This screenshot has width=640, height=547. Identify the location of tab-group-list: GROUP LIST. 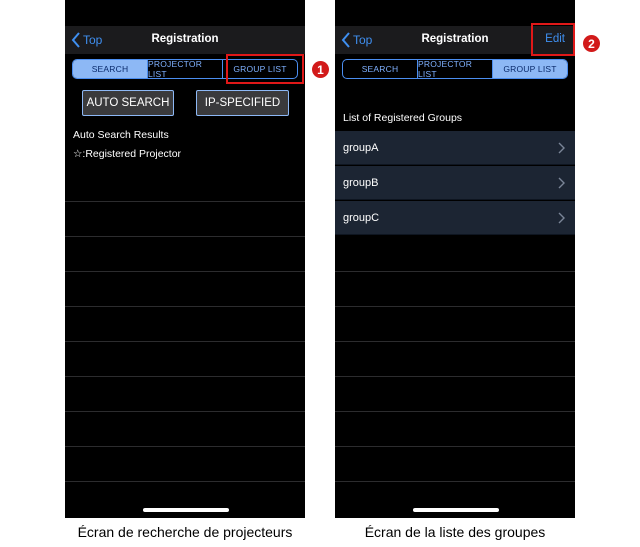
(530, 69).